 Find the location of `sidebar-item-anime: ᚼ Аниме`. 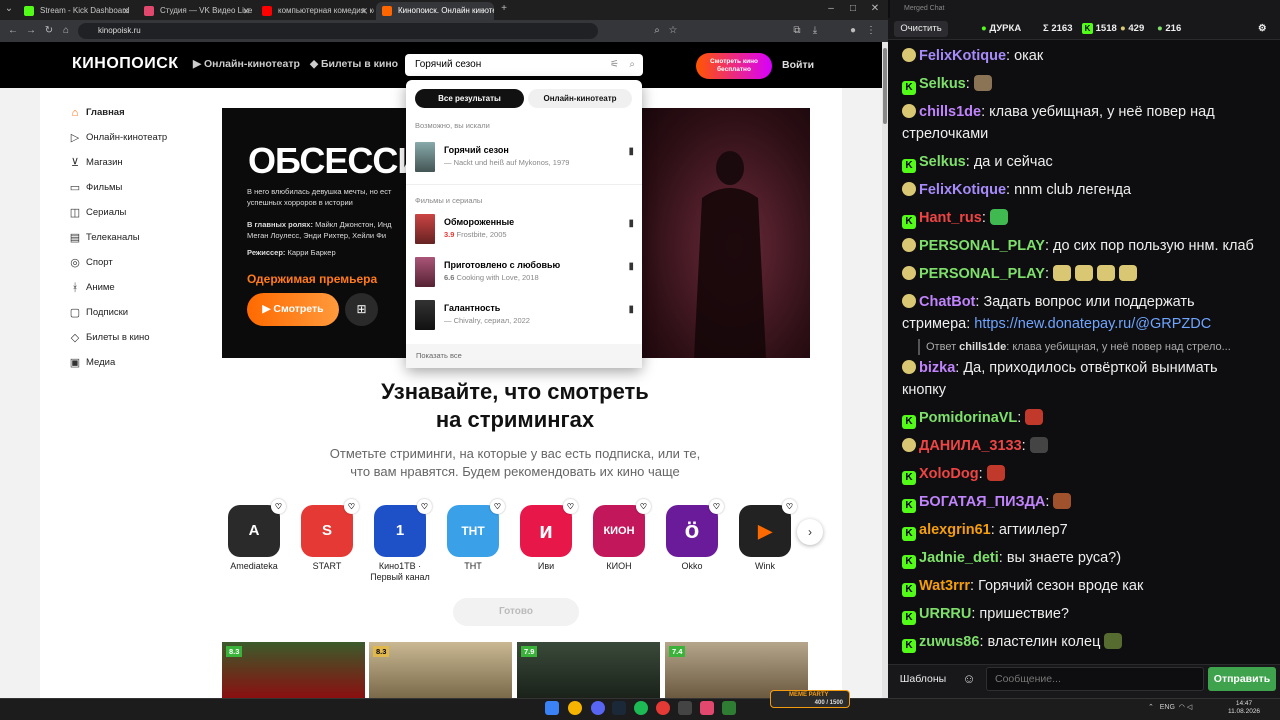

sidebar-item-anime: ᚼ Аниме is located at coordinates (91, 288).